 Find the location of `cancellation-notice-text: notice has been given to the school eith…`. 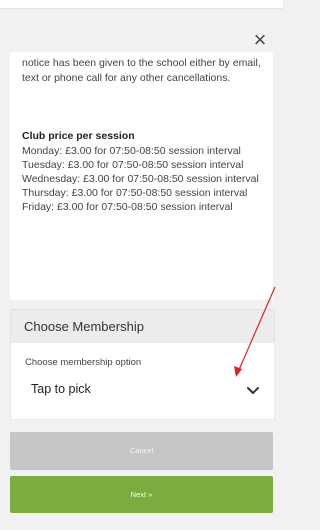

cancellation-notice-text: notice has been given to the school eith… is located at coordinates (141, 70).